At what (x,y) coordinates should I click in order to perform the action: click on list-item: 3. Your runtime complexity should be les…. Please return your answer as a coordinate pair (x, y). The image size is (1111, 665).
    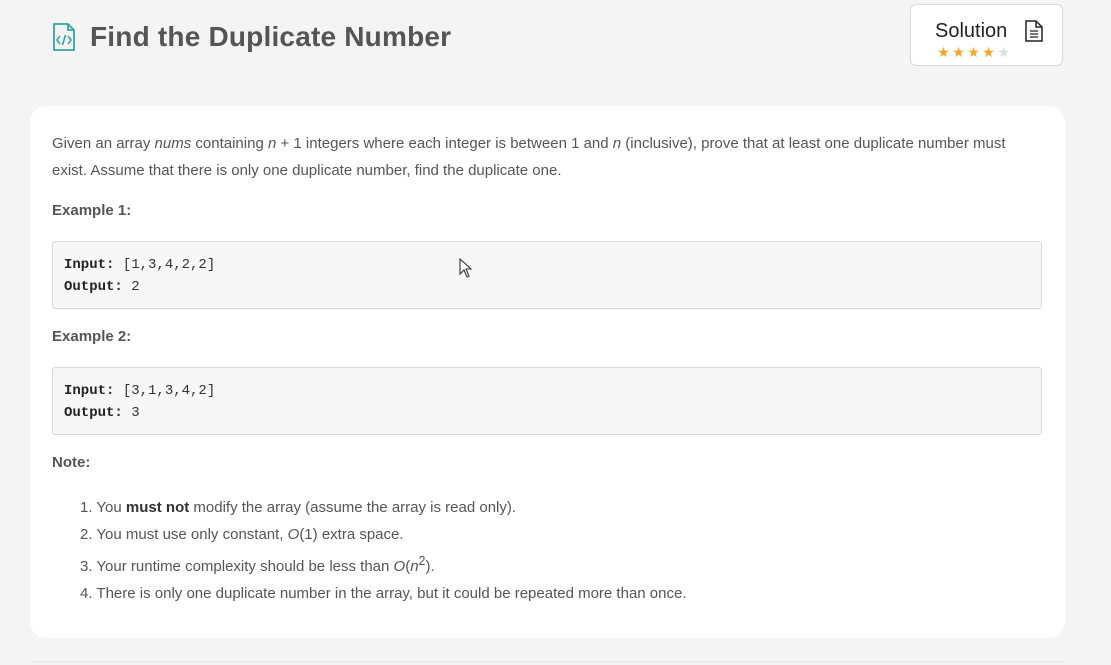
    Looking at the image, I should click on (257, 564).